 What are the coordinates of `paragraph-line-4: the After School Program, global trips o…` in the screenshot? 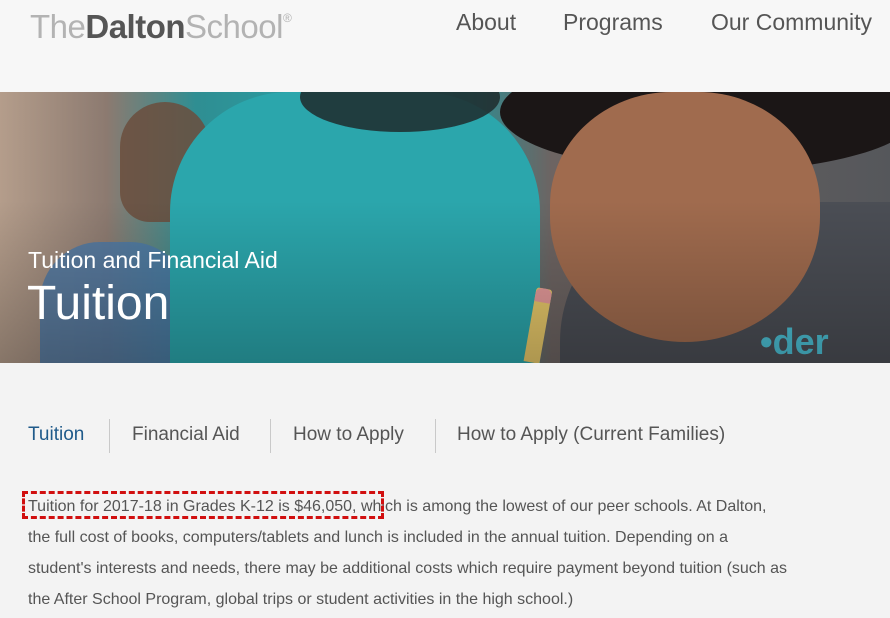 It's located at (301, 599).